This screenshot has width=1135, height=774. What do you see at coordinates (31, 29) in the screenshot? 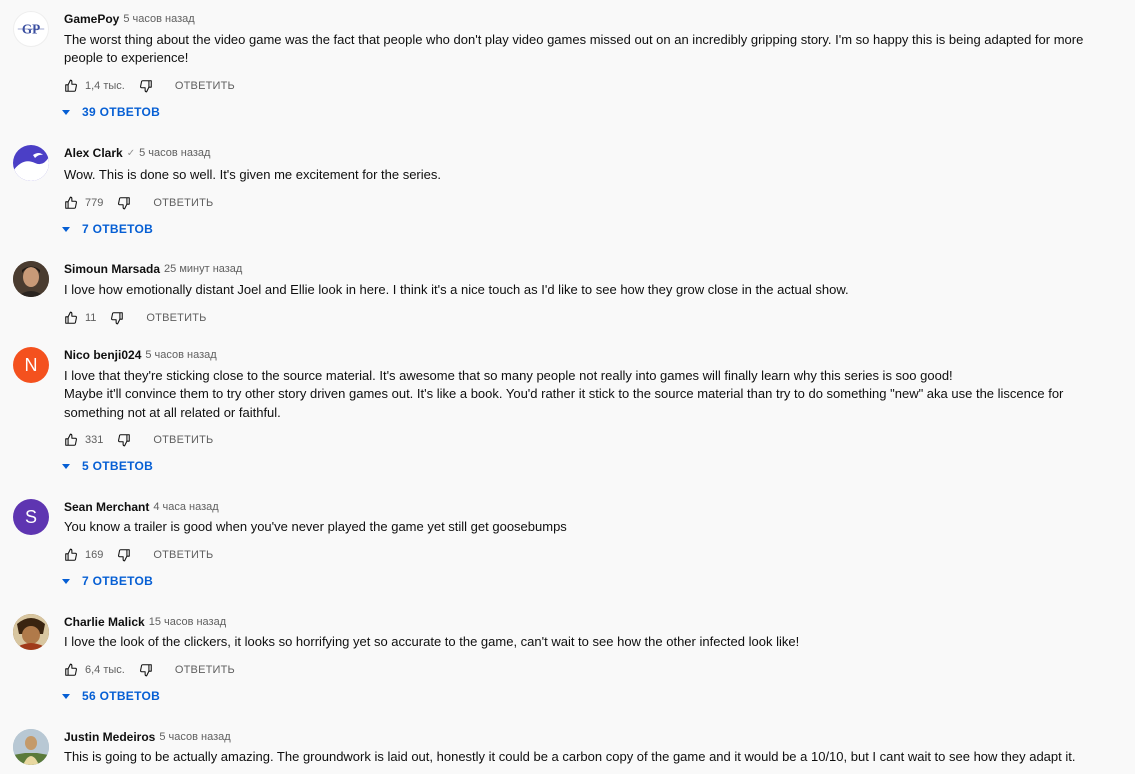
I see `avatar: GP` at bounding box center [31, 29].